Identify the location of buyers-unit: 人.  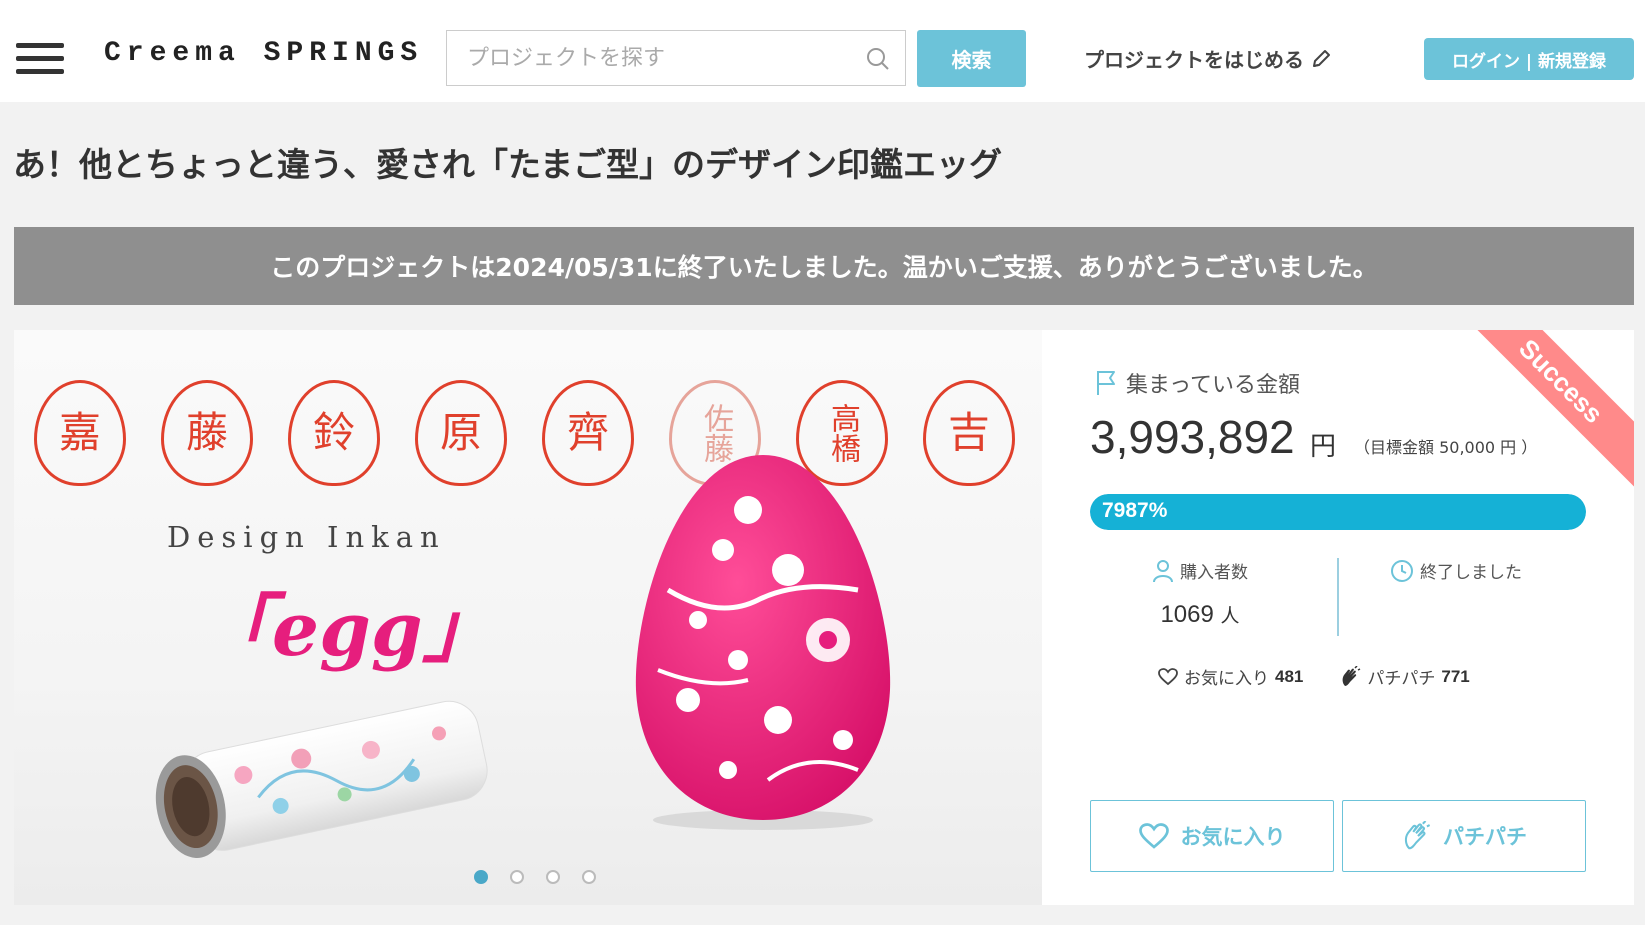
(1230, 615).